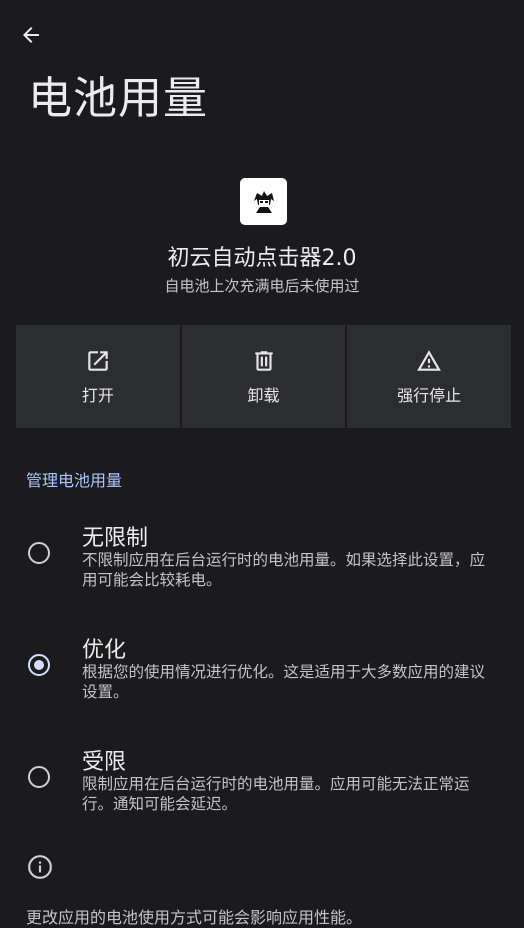  What do you see at coordinates (263, 360) in the screenshot?
I see `trash-icon` at bounding box center [263, 360].